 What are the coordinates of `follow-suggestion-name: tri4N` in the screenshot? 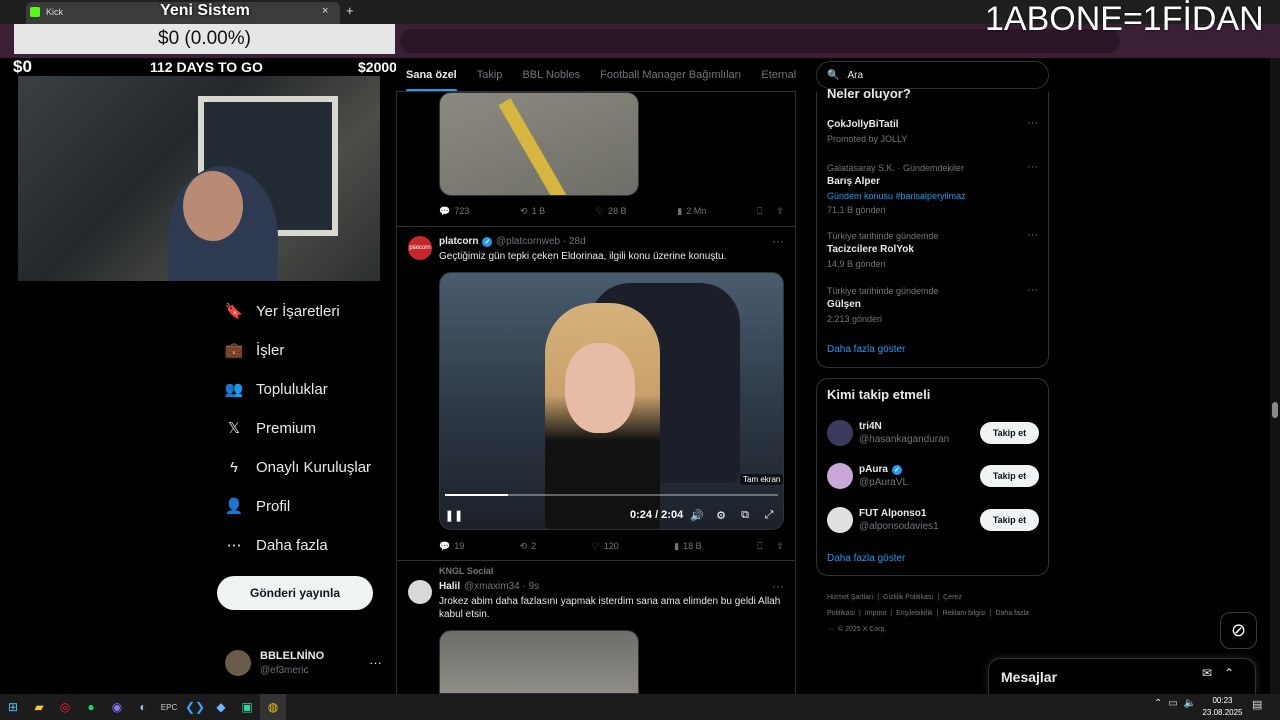 It's located at (870, 426).